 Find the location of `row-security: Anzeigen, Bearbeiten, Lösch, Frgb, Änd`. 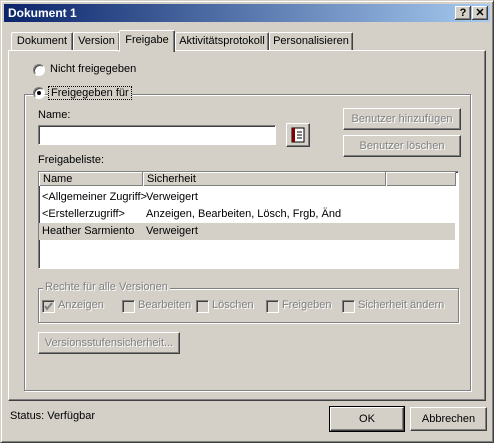

row-security: Anzeigen, Bearbeiten, Lösch, Frgb, Änd is located at coordinates (244, 214).